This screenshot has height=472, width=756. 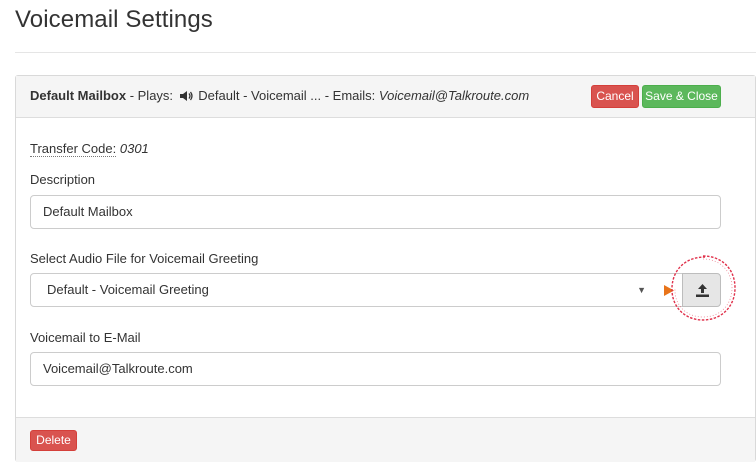 What do you see at coordinates (641, 290) in the screenshot?
I see `caret-down-icon: ▼` at bounding box center [641, 290].